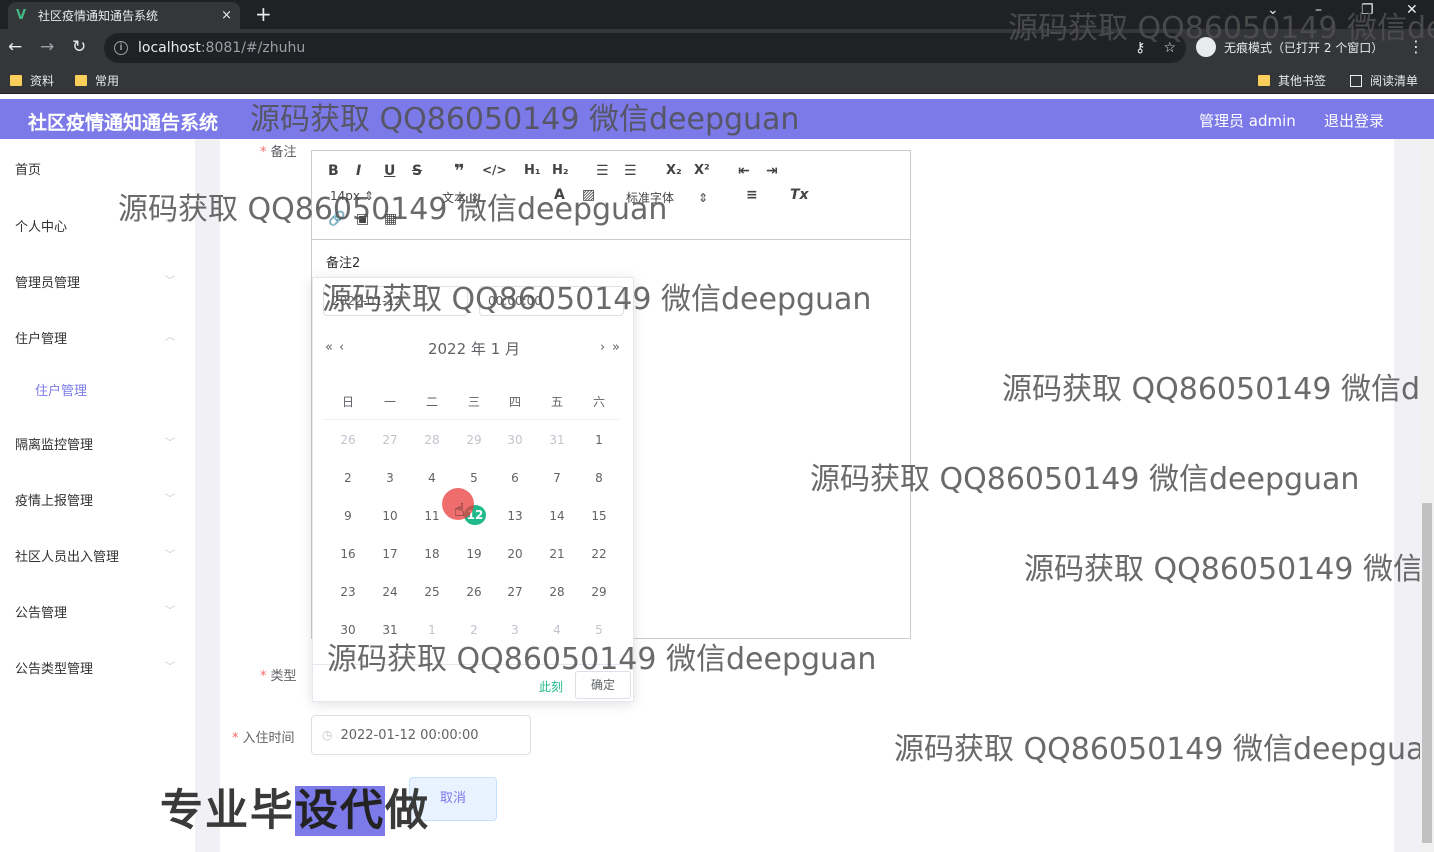  What do you see at coordinates (514, 402) in the screenshot?
I see `weekday-header: 四` at bounding box center [514, 402].